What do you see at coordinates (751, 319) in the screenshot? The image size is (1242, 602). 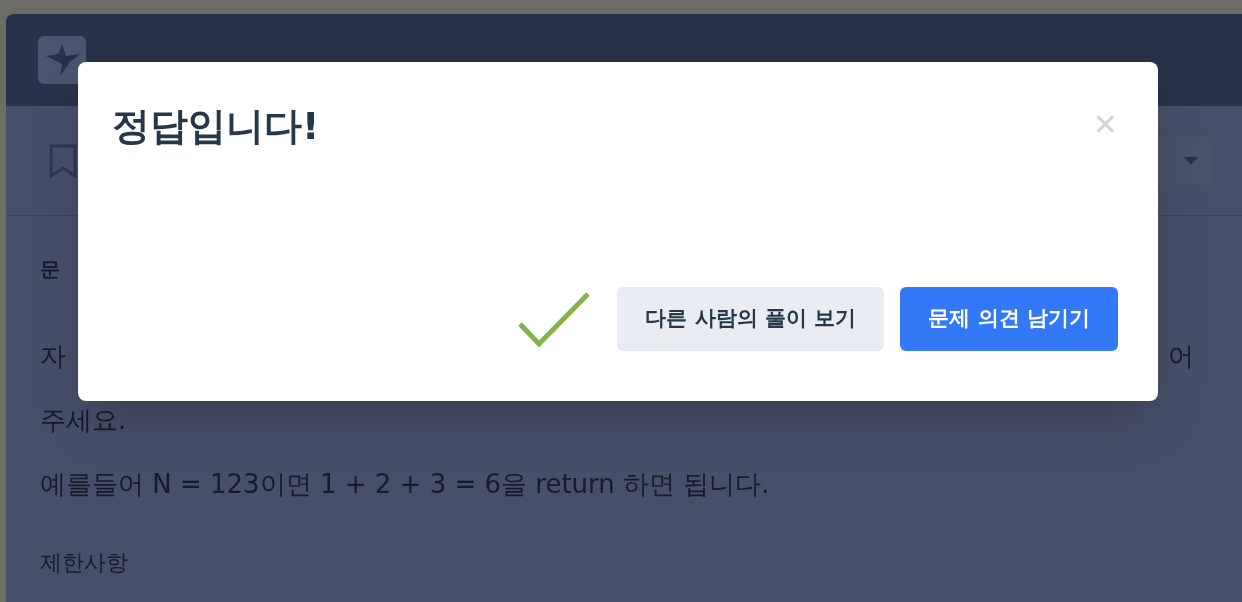 I see `dialog-button: 다른 사람의 풀이 보기` at bounding box center [751, 319].